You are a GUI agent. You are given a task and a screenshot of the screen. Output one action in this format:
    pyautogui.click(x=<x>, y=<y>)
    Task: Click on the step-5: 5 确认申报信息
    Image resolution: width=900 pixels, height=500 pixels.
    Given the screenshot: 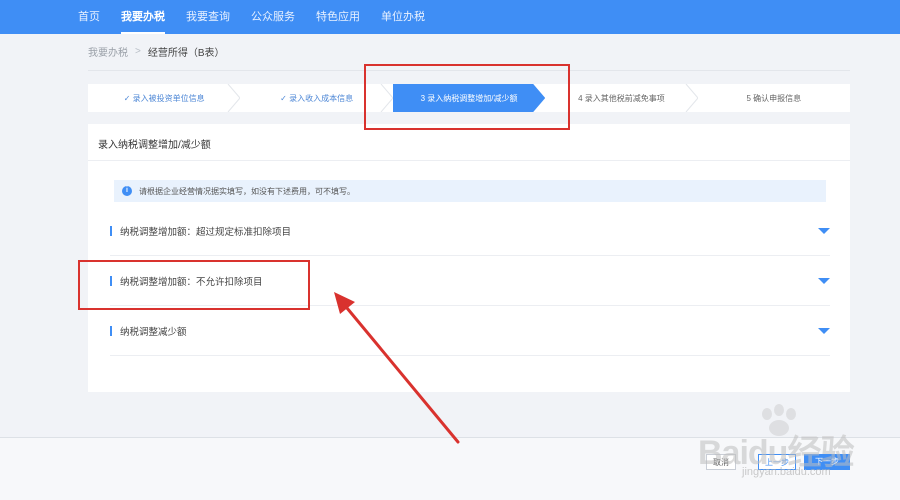 What is the action you would take?
    pyautogui.click(x=774, y=98)
    